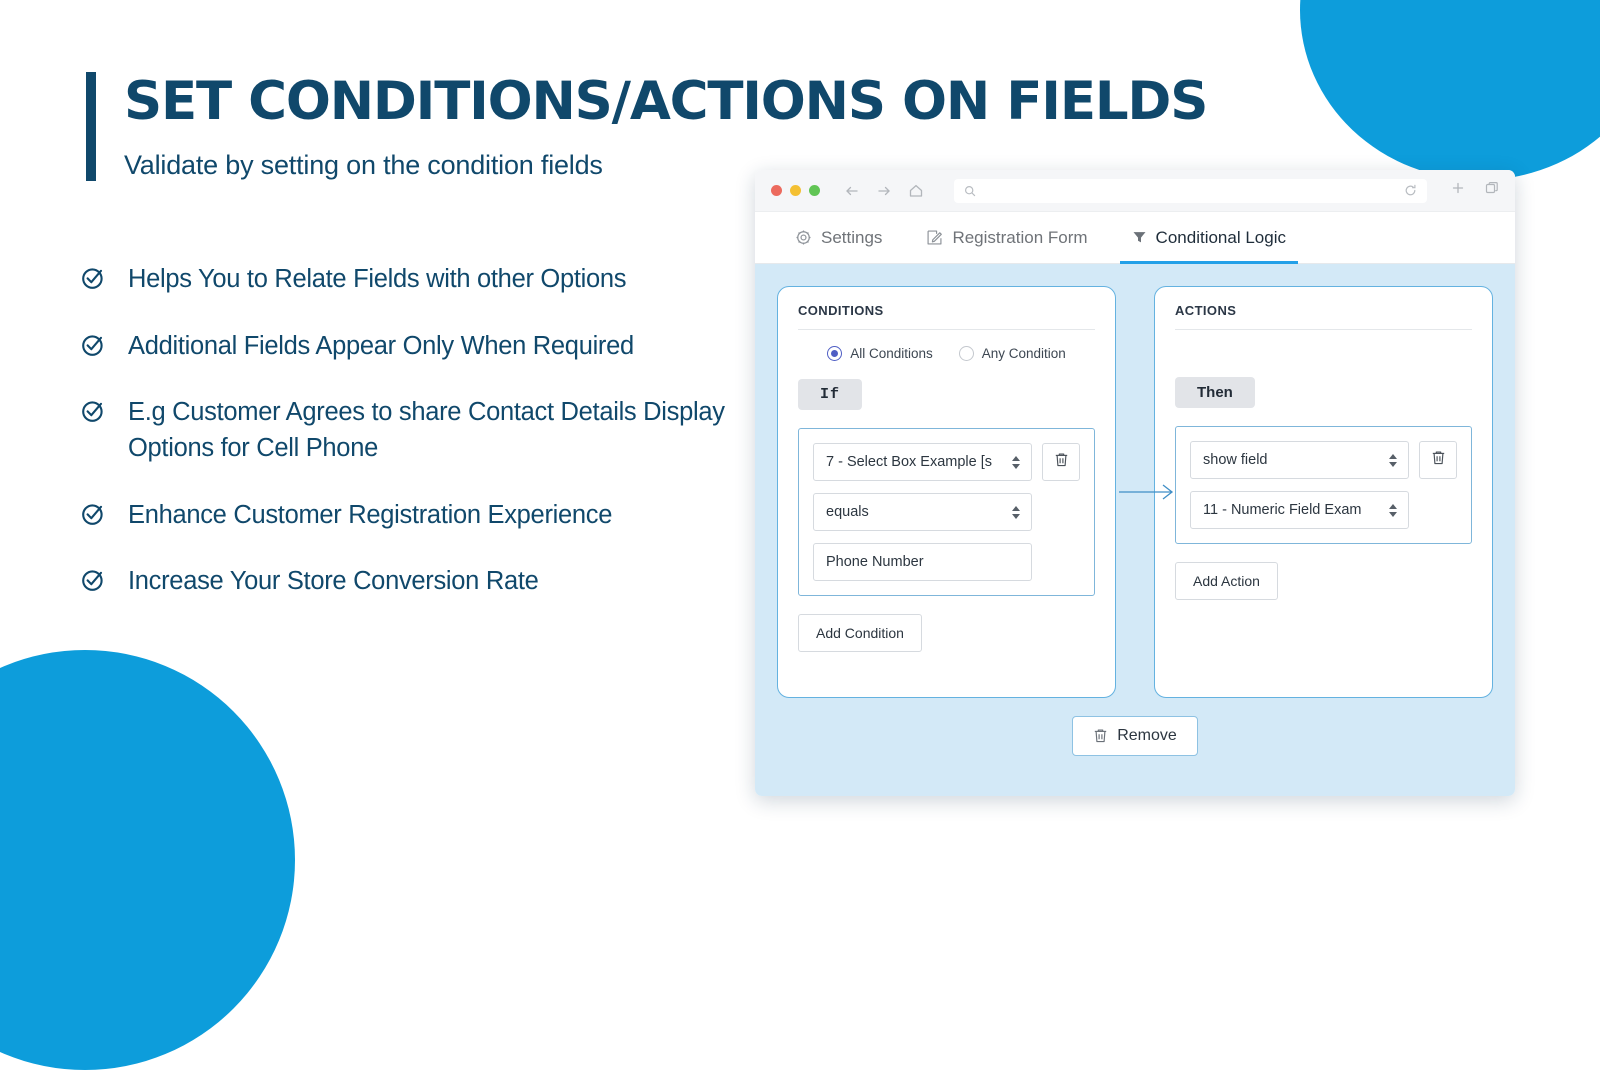  Describe the element at coordinates (1139, 237) in the screenshot. I see `filter-funnel-icon` at that location.